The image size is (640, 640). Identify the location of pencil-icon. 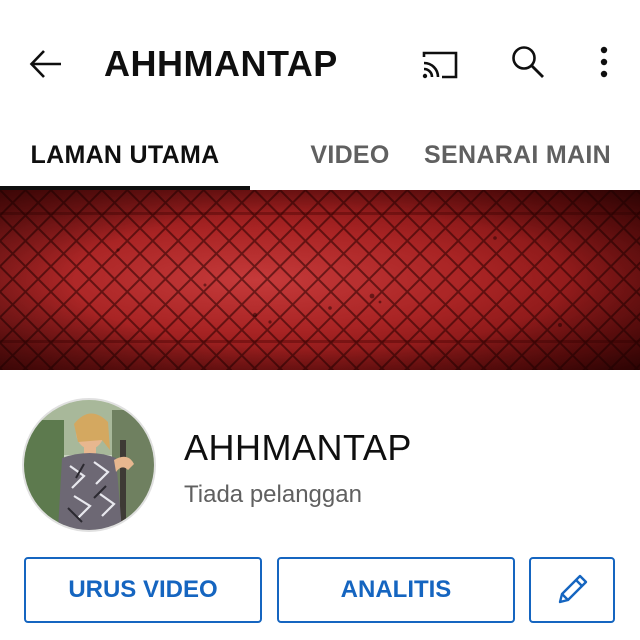
(573, 589).